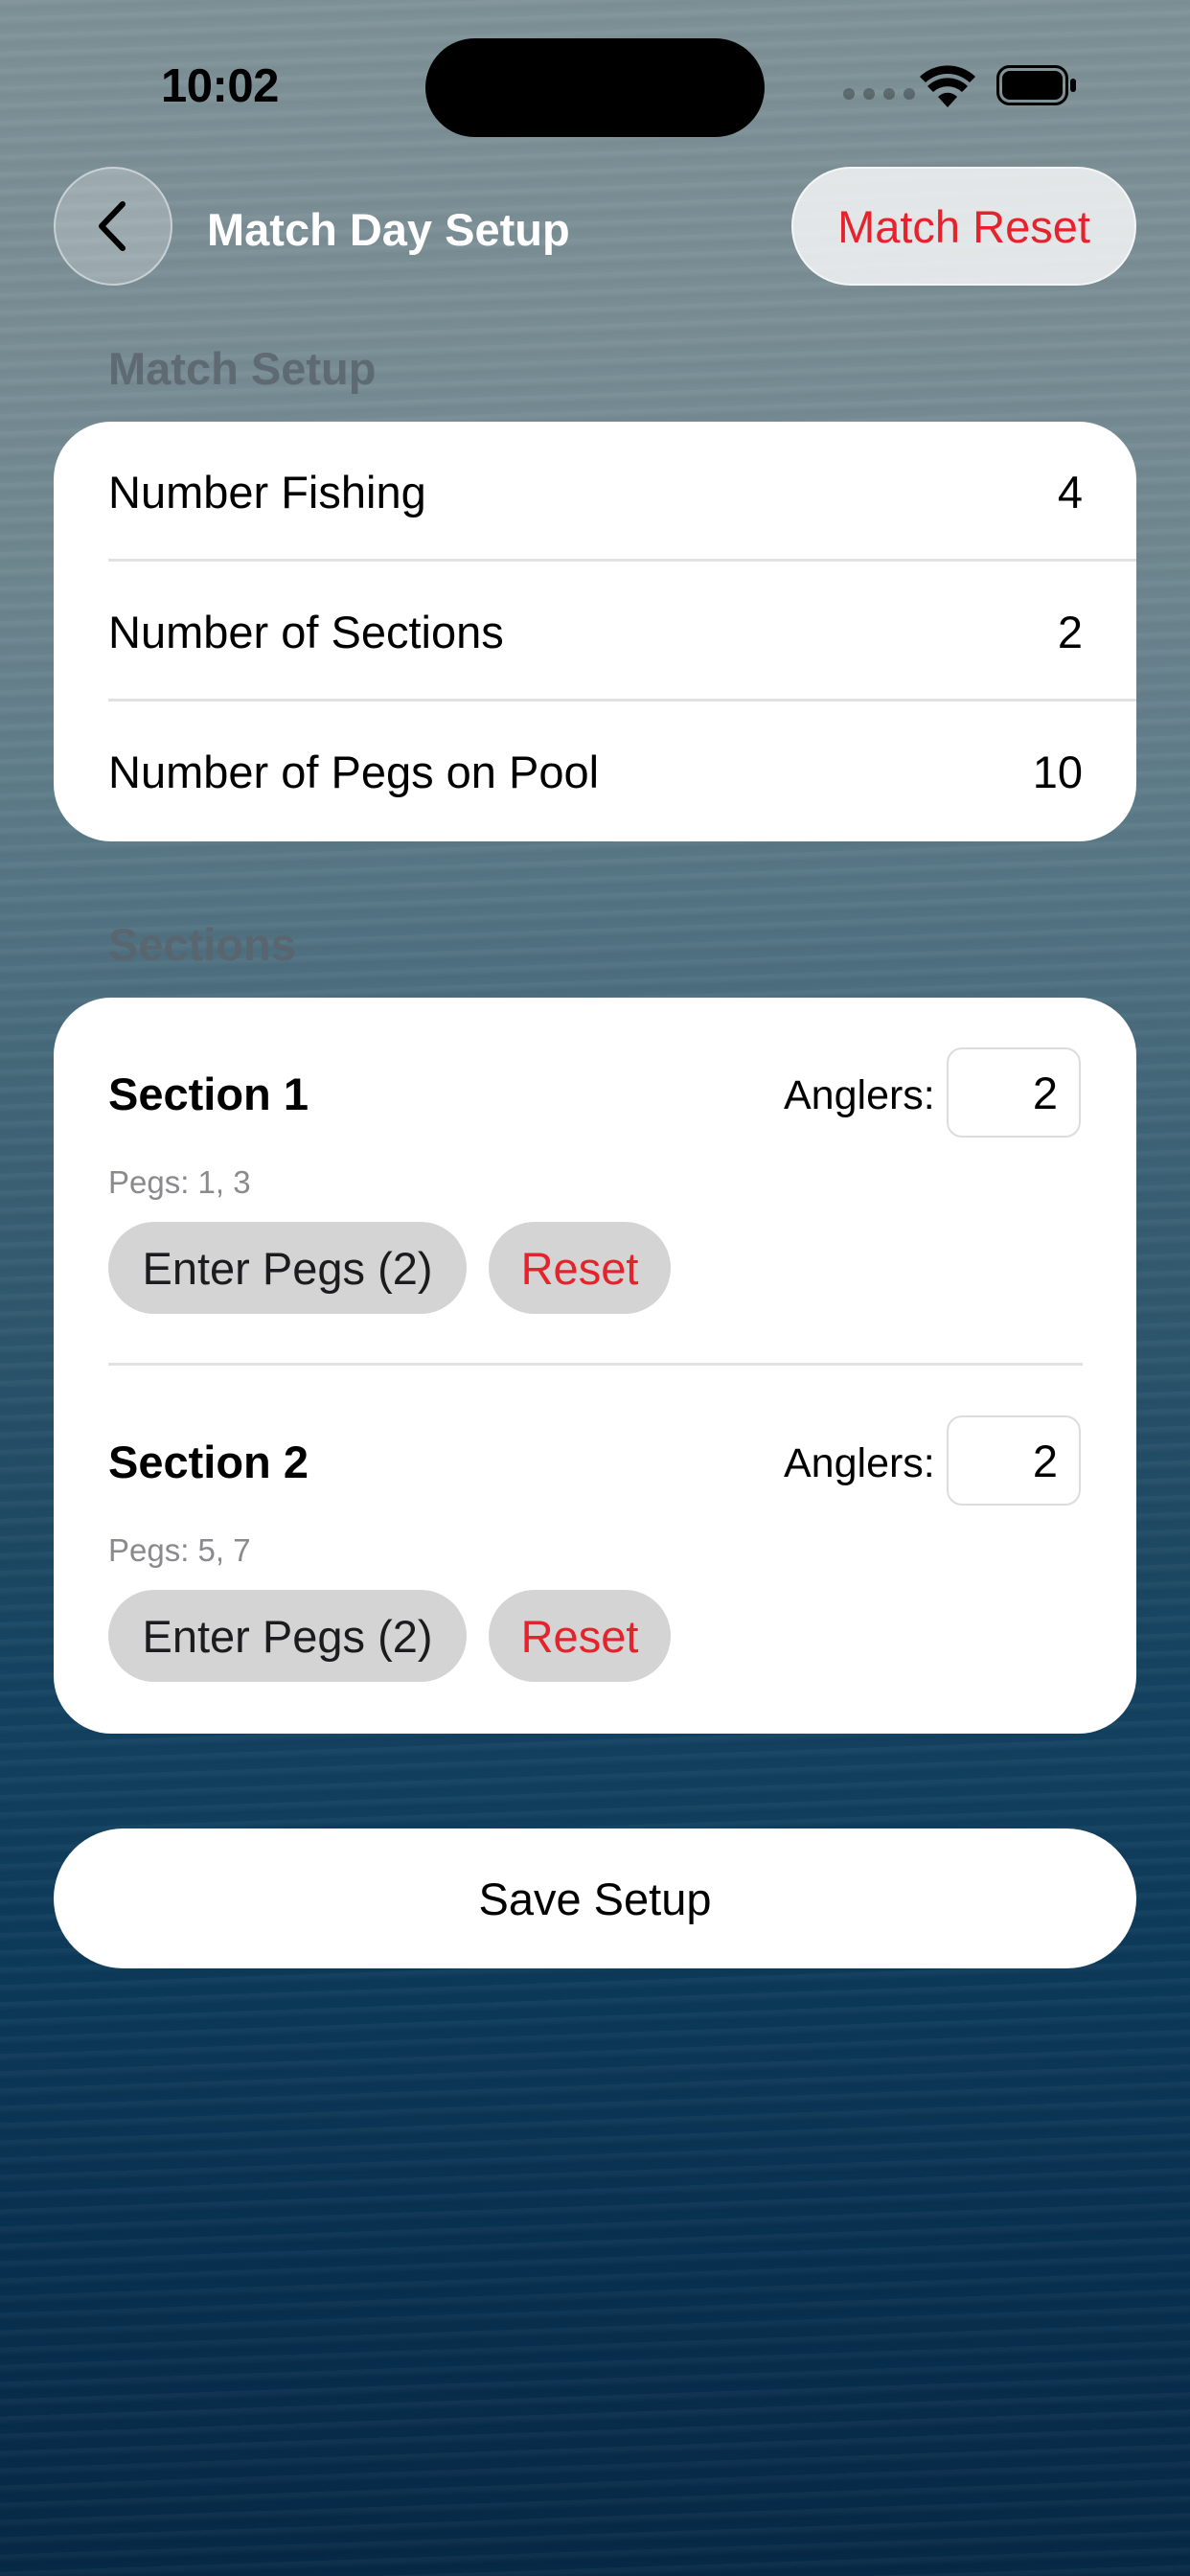 This screenshot has height=2576, width=1190. What do you see at coordinates (1014, 1092) in the screenshot?
I see `section-1-anglers-input: 2` at bounding box center [1014, 1092].